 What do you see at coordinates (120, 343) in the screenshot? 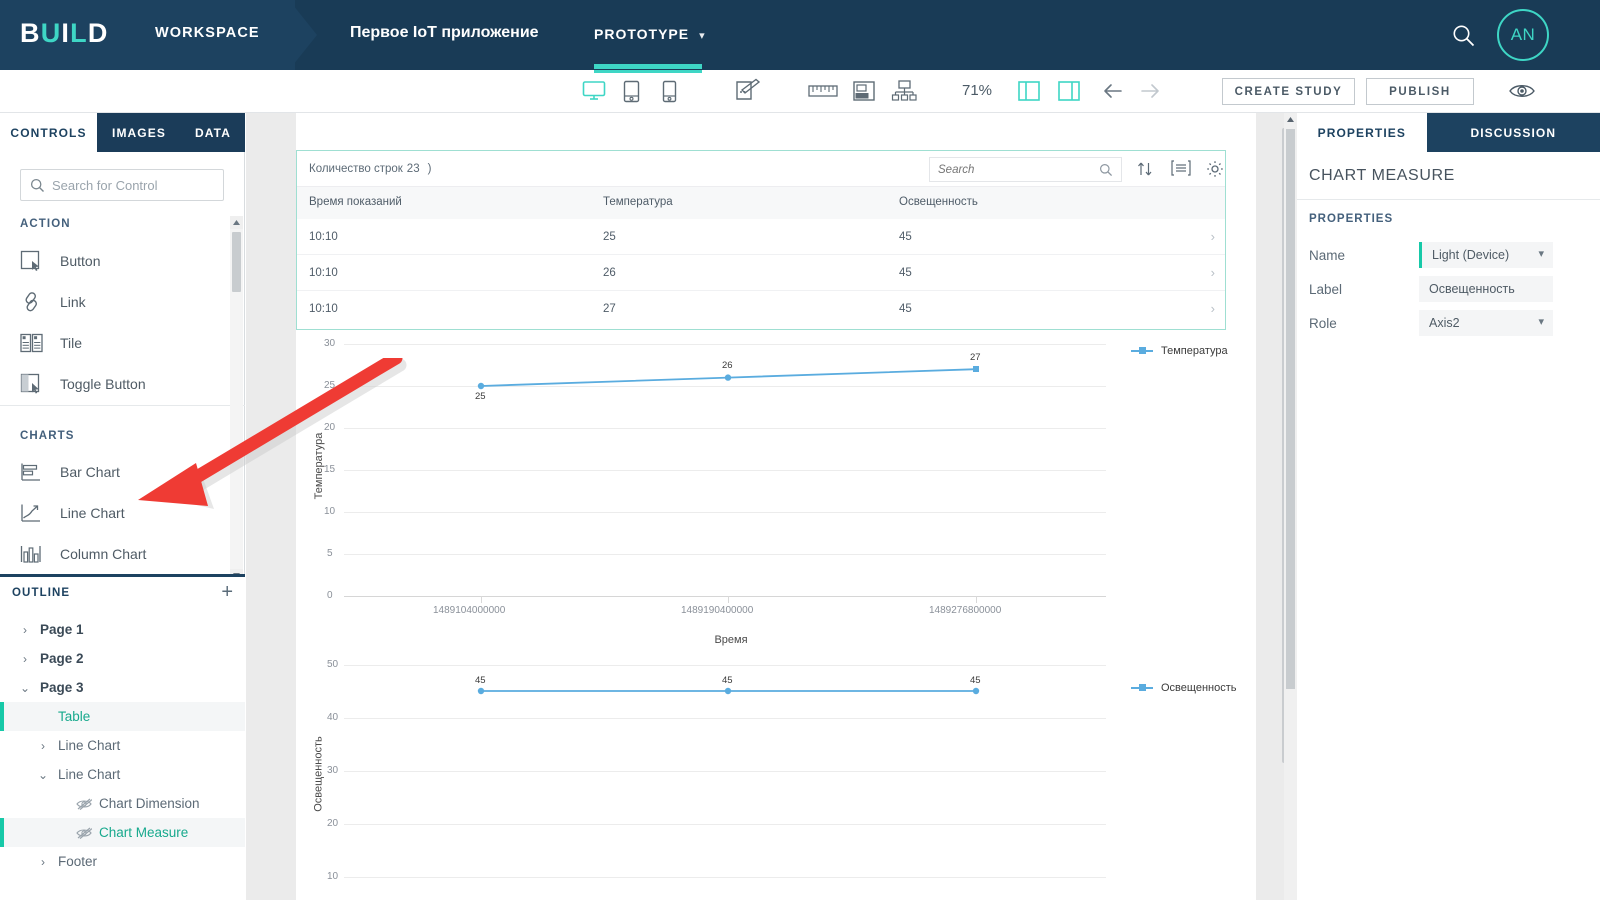
I see `control-item-tile: Tile` at bounding box center [120, 343].